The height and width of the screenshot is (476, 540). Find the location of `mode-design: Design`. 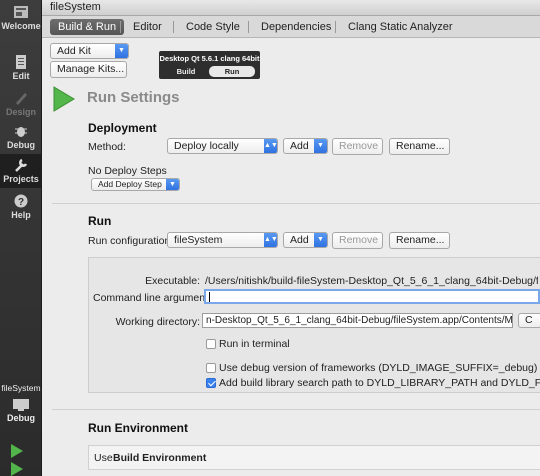

mode-design: Design is located at coordinates (21, 104).